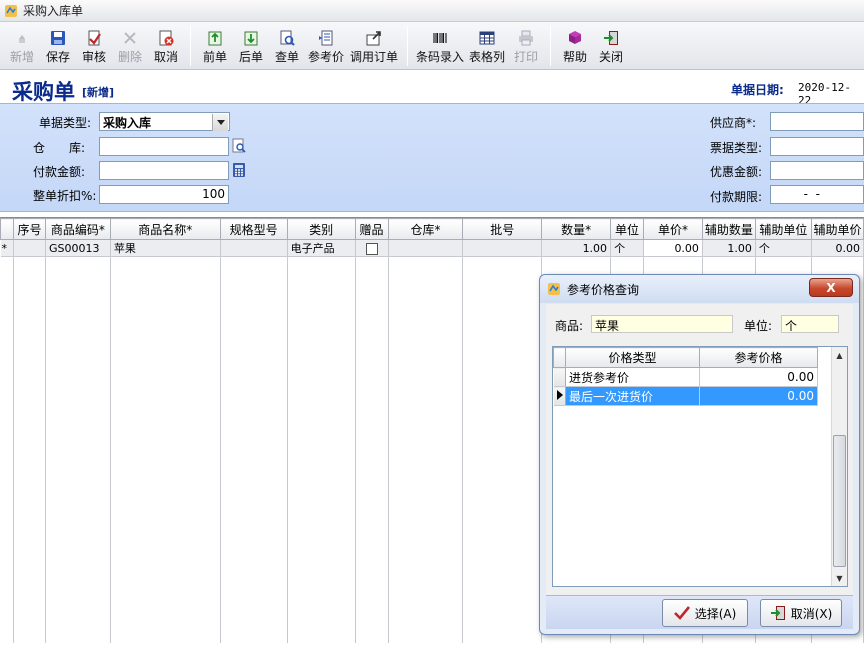  Describe the element at coordinates (627, 248) in the screenshot. I see `cell-unit: 个` at that location.